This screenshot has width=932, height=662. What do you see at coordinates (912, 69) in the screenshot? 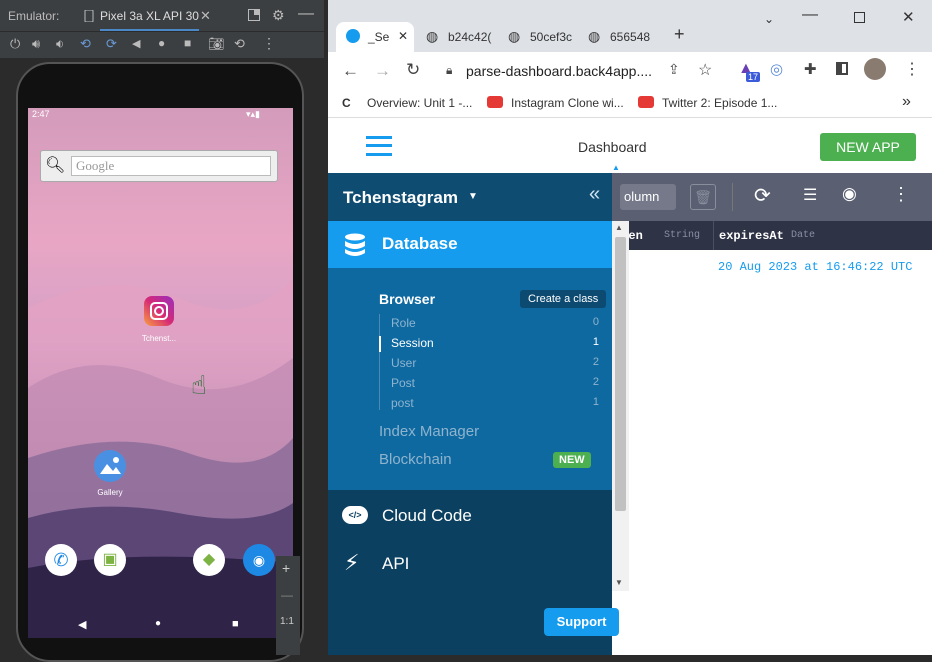
I see `menu-icon: ⋮` at bounding box center [912, 69].